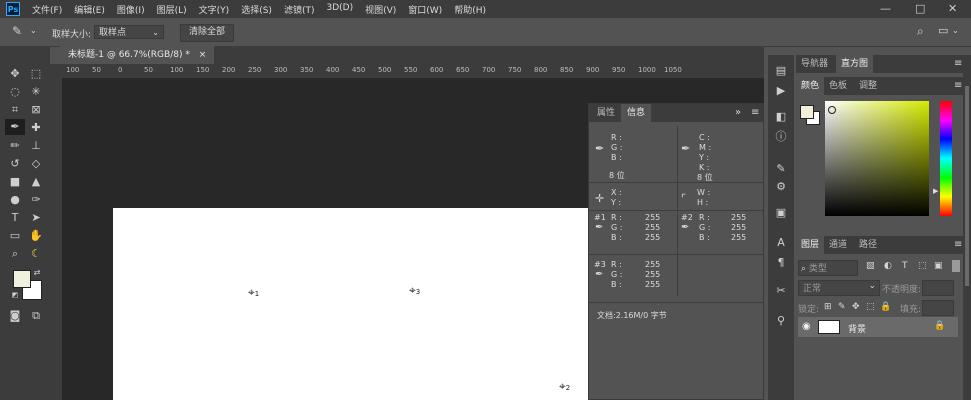 This screenshot has height=400, width=971. What do you see at coordinates (36, 92) in the screenshot?
I see `magic-wand-tool-icon: ✳` at bounding box center [36, 92].